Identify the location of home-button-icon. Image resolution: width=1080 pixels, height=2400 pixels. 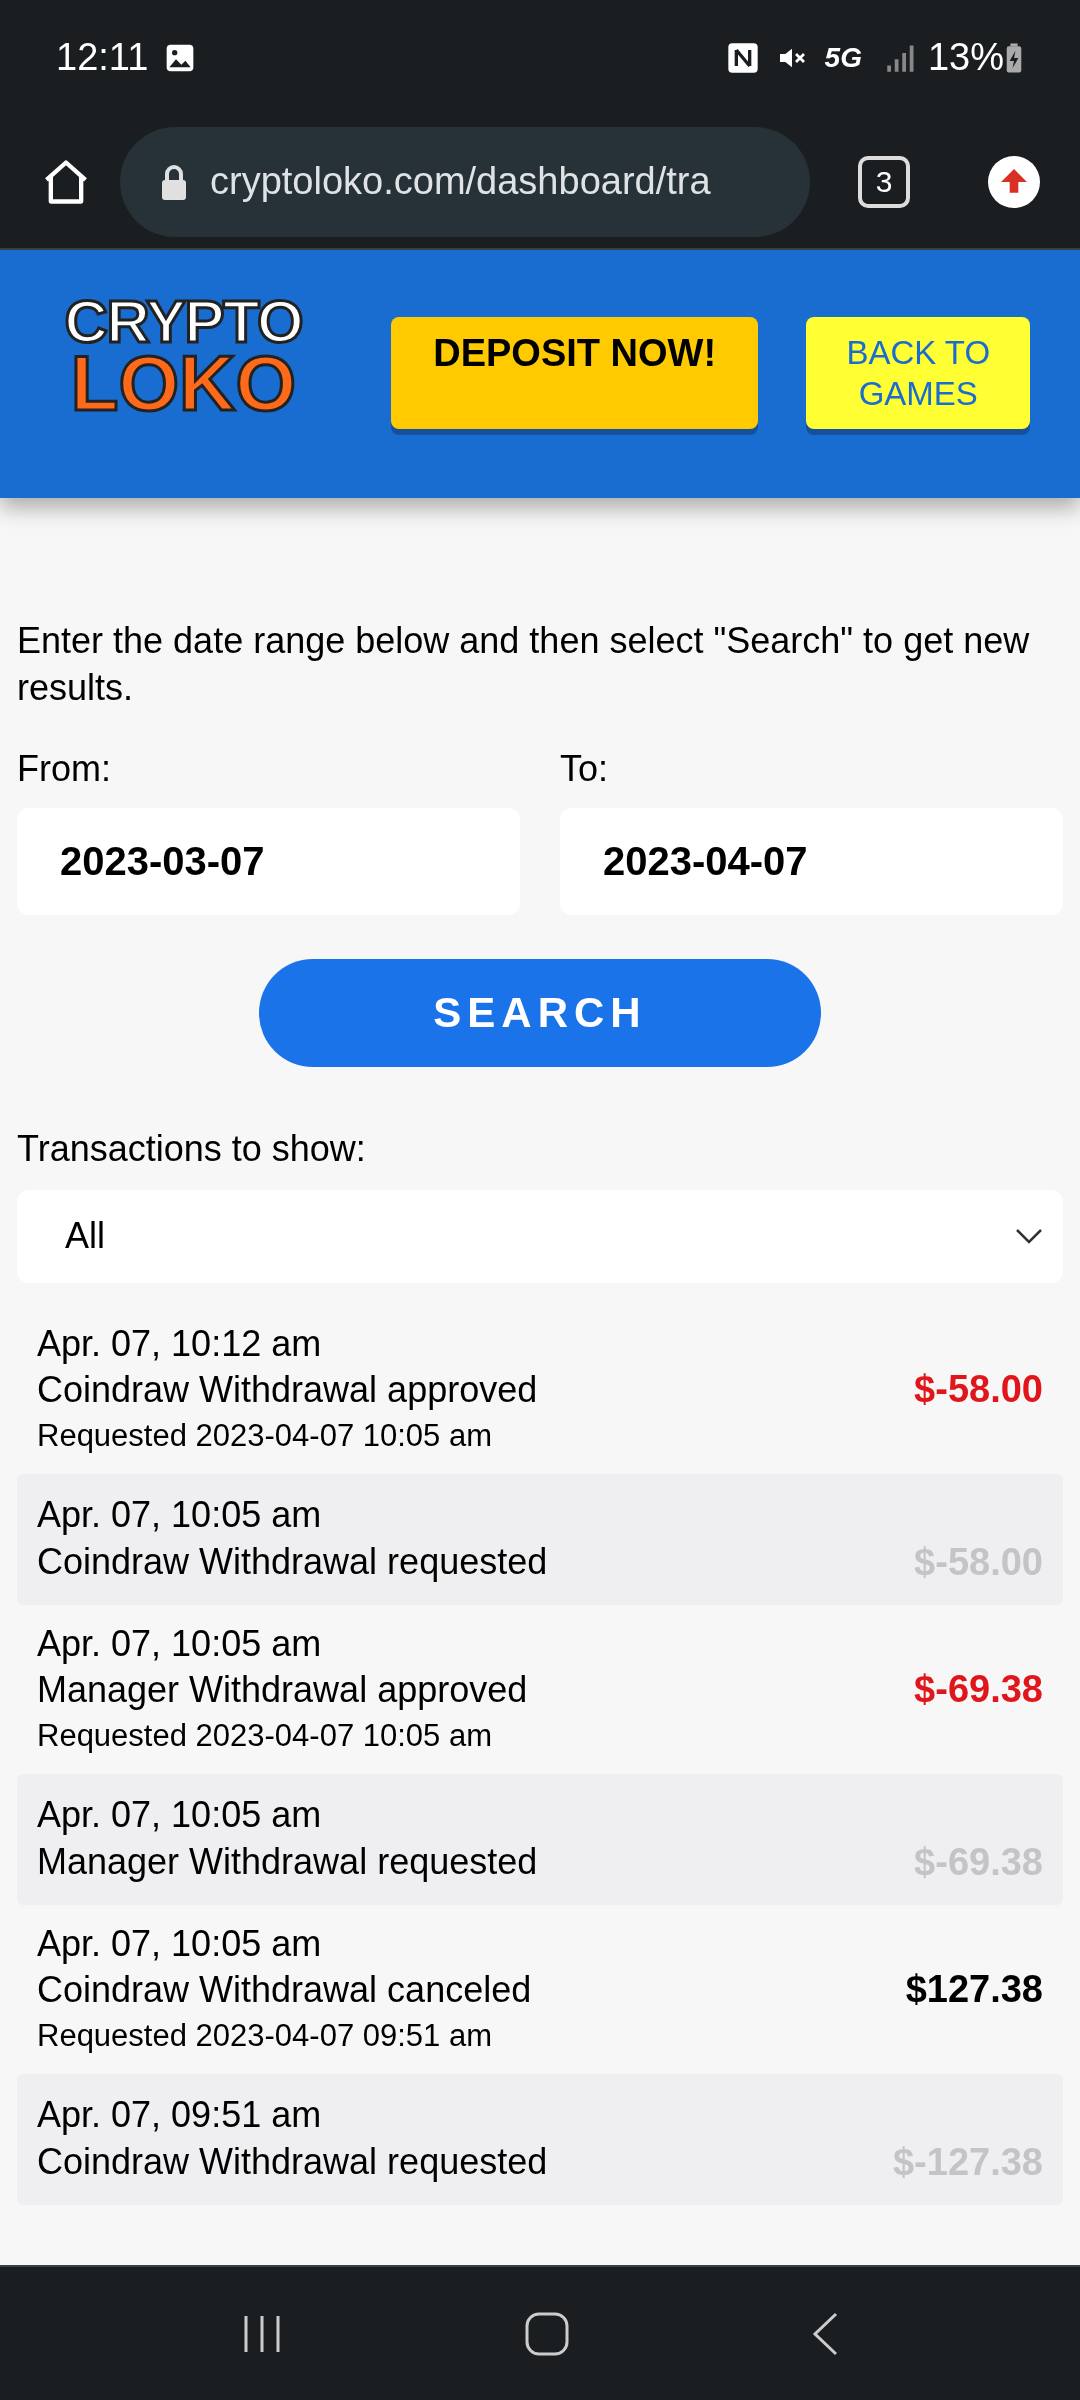
(547, 2333).